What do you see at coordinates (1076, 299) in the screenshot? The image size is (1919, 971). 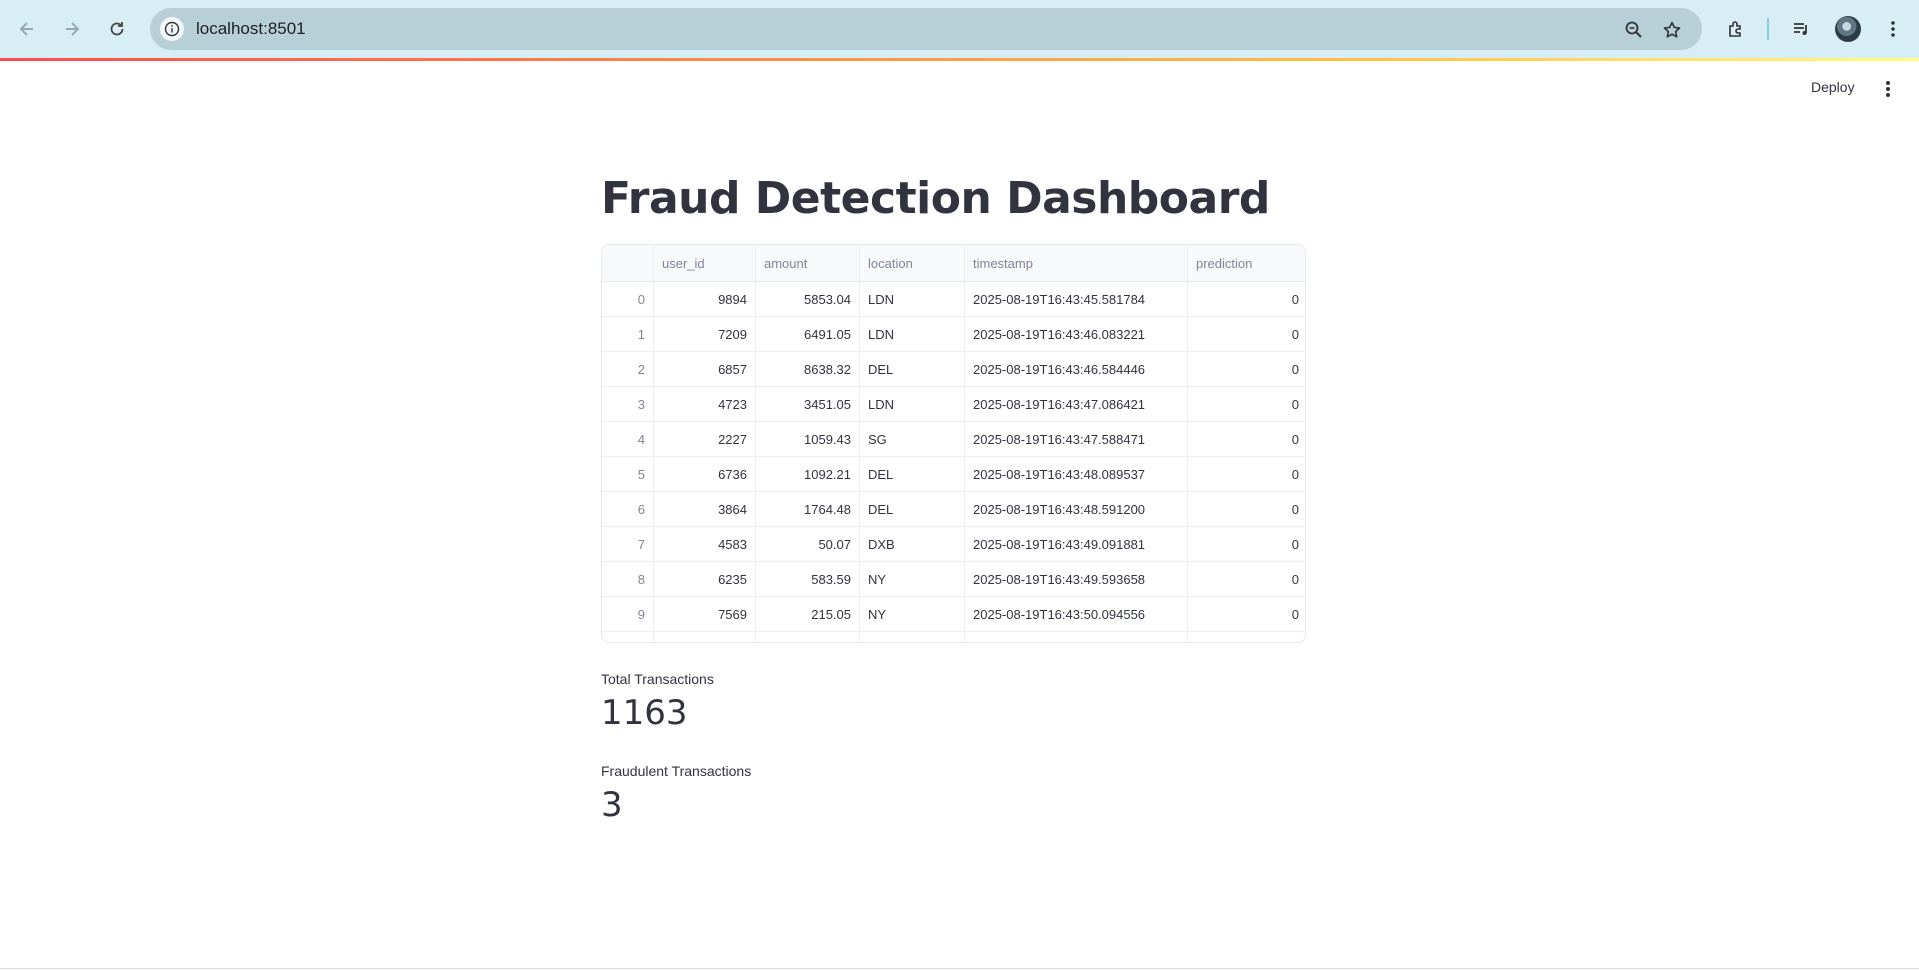 I see `cell-timestamp: 2025-08-19T16:43:45.581784` at bounding box center [1076, 299].